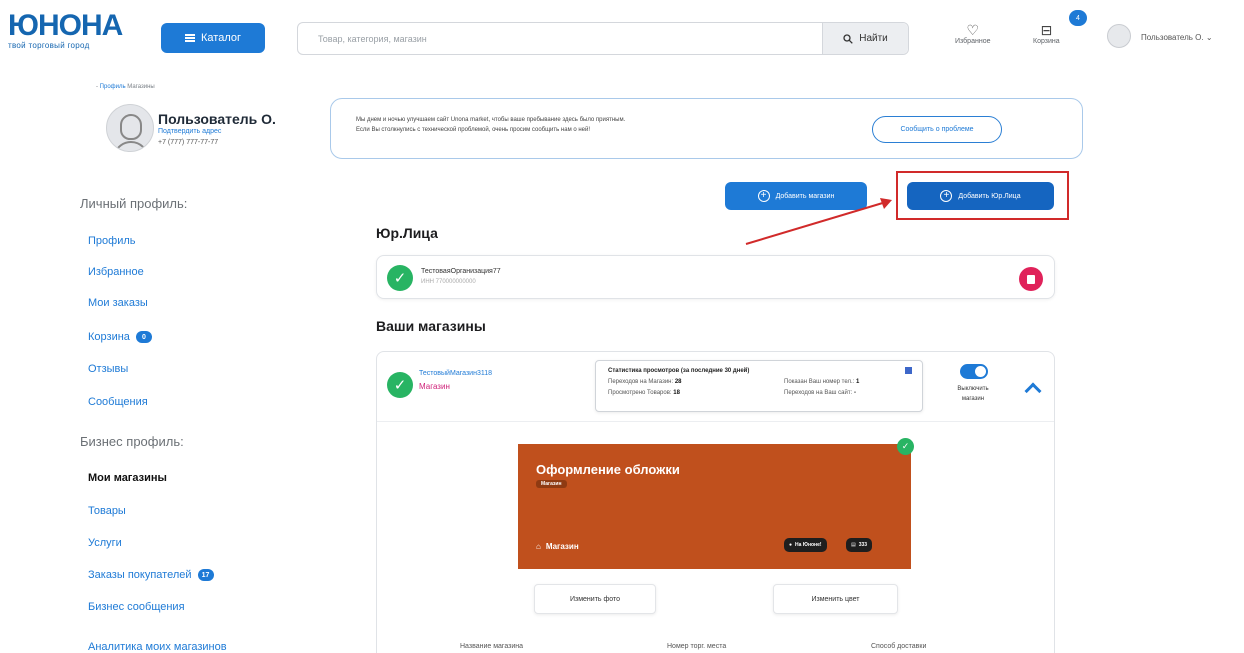  What do you see at coordinates (434, 386) in the screenshot?
I see `shop-type: Магазин` at bounding box center [434, 386].